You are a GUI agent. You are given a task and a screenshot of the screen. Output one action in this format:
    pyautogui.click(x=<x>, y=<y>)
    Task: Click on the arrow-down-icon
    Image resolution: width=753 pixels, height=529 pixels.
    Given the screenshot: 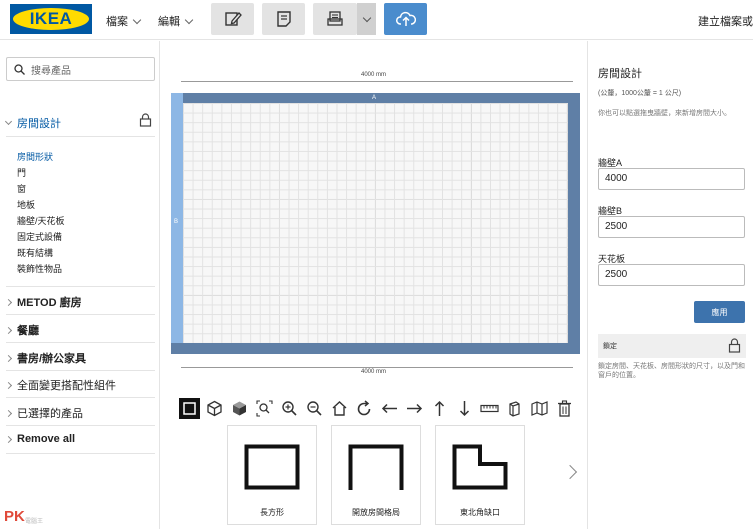 What is the action you would take?
    pyautogui.click(x=464, y=408)
    